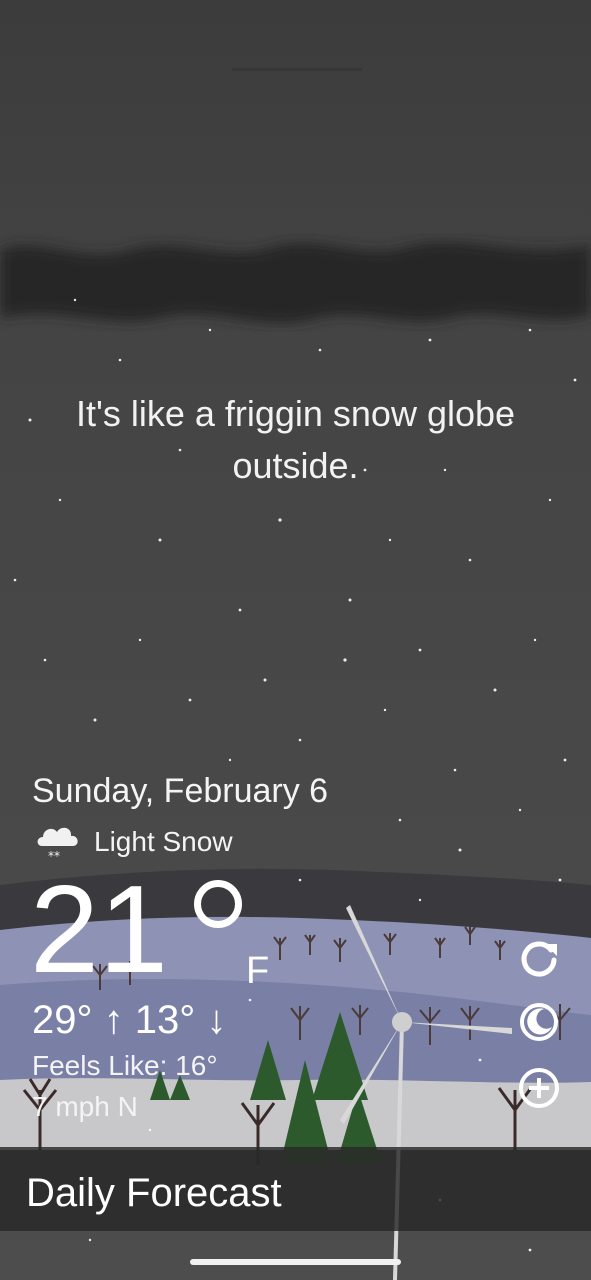 This screenshot has height=1280, width=591. I want to click on plus-circle-icon, so click(539, 1088).